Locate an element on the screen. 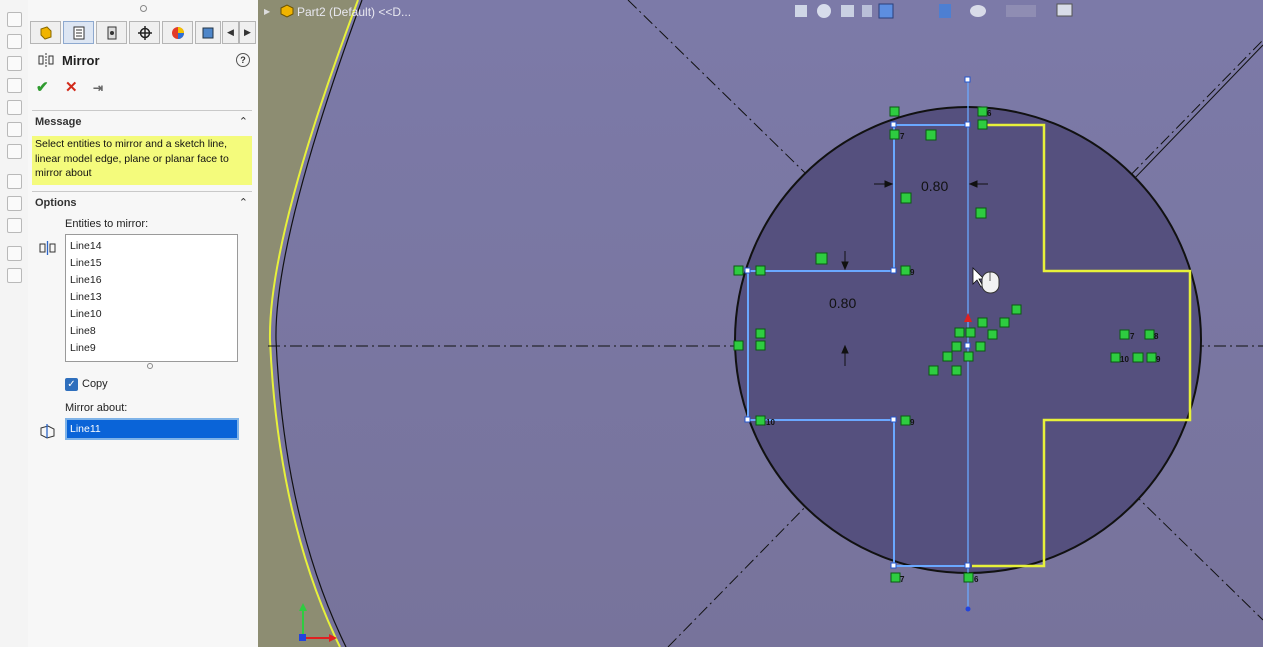 This screenshot has width=1263, height=647. tree-expand-icon: ▶ is located at coordinates (267, 11).